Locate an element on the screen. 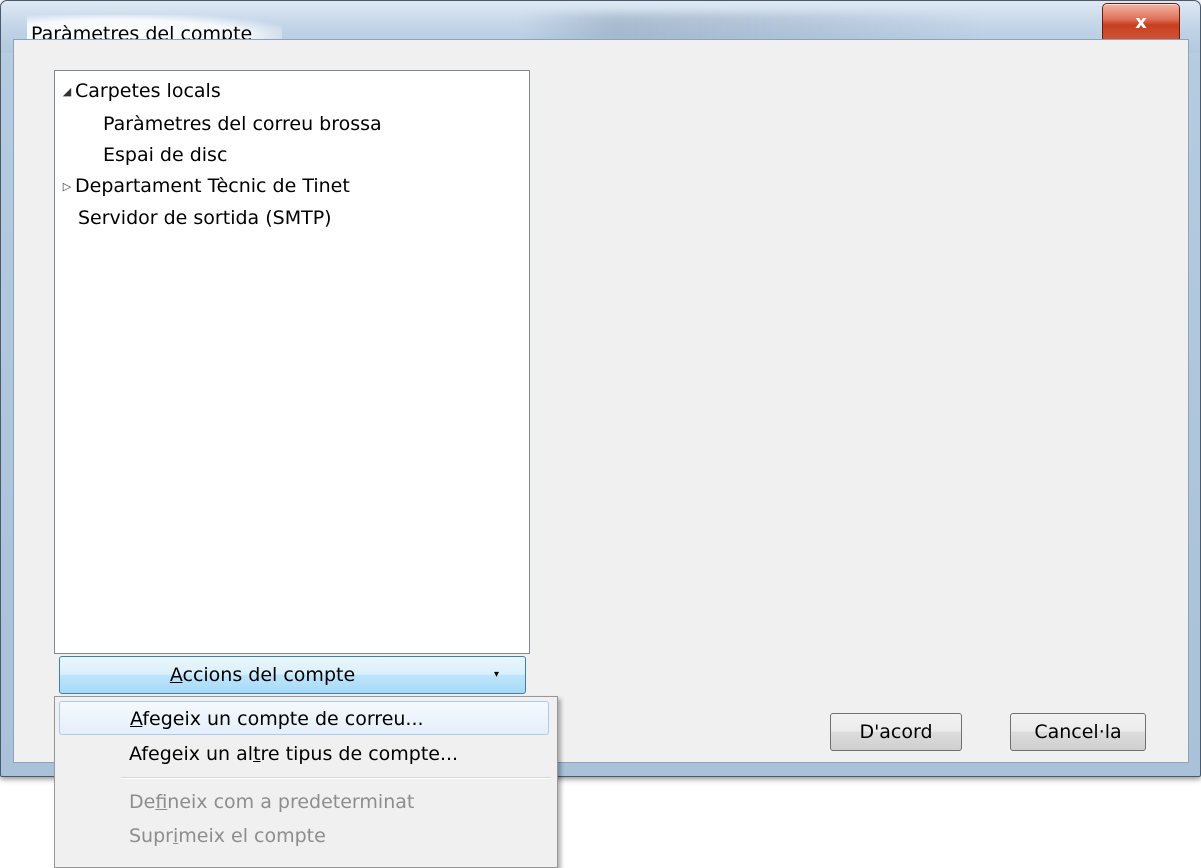 This screenshot has height=868, width=1201. menu-item-set-default: Defineix com a predeterminat is located at coordinates (272, 802).